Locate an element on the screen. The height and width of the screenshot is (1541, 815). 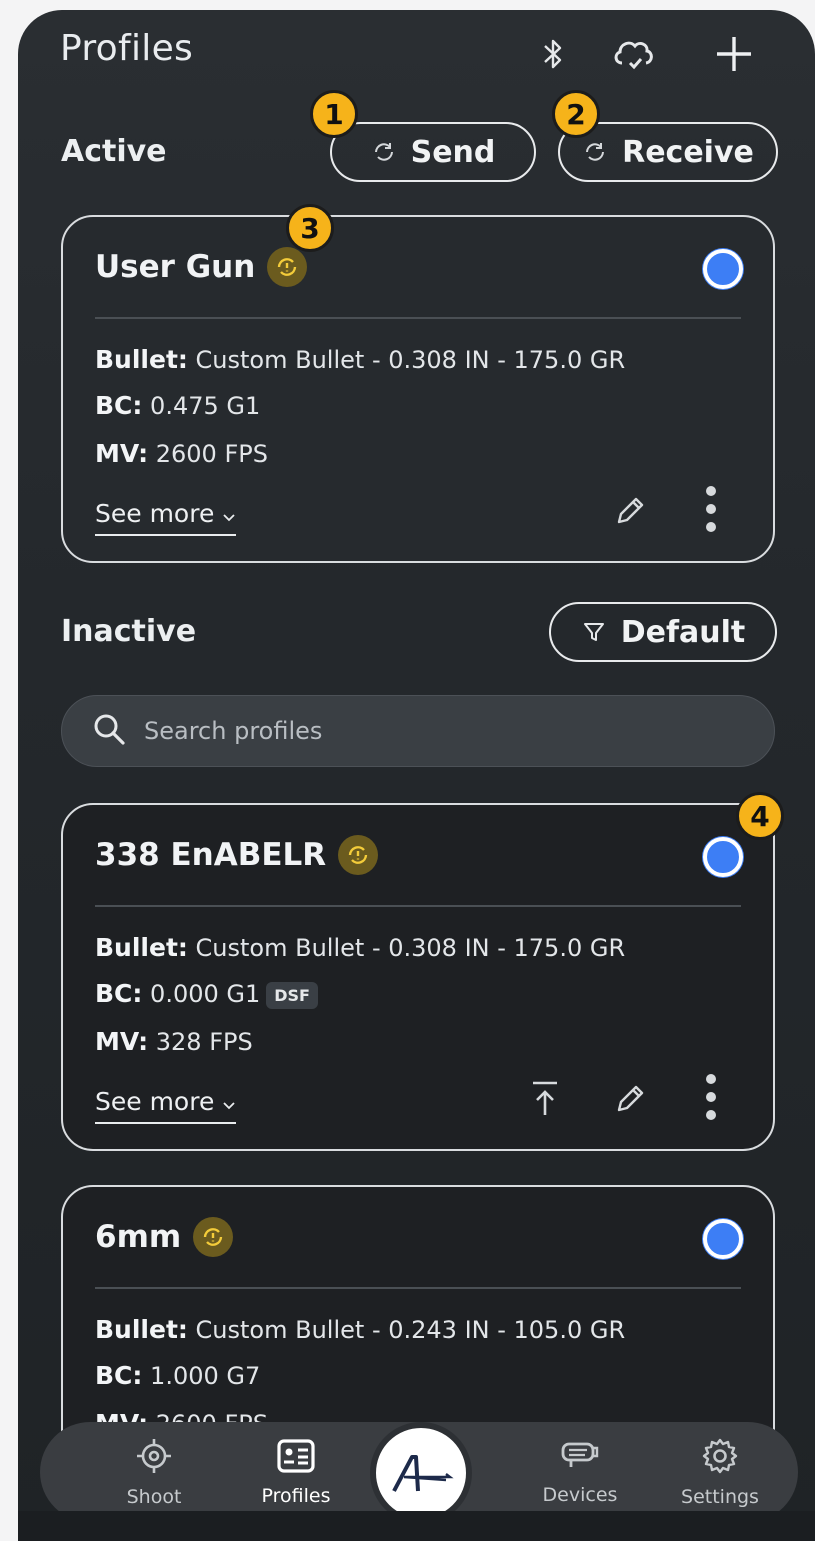
bc-row: BC: 0.000 G1 DSF is located at coordinates (206, 994).